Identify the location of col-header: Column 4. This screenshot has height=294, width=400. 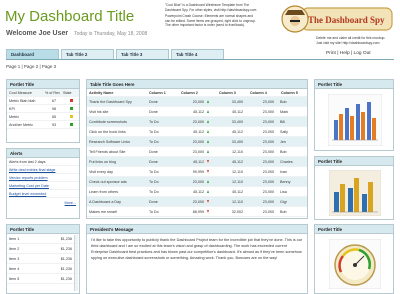
(258, 92).